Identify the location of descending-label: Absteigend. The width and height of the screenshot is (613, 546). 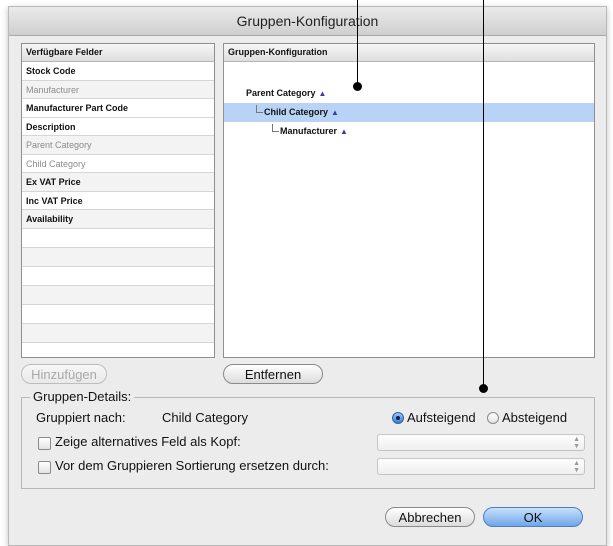
(534, 417).